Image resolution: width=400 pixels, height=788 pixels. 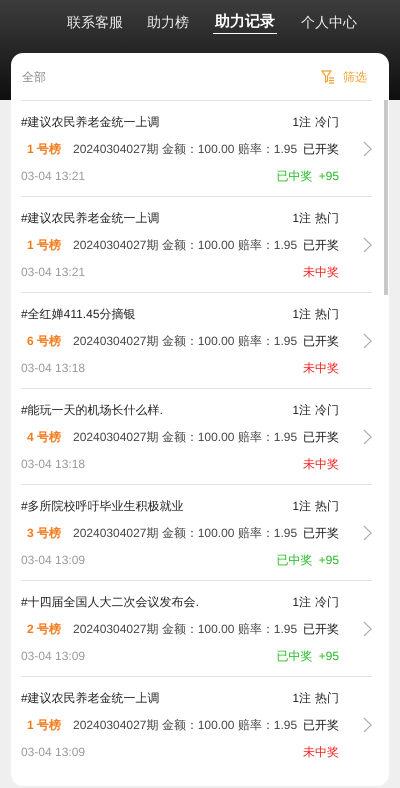 What do you see at coordinates (328, 77) in the screenshot?
I see `filter-icon` at bounding box center [328, 77].